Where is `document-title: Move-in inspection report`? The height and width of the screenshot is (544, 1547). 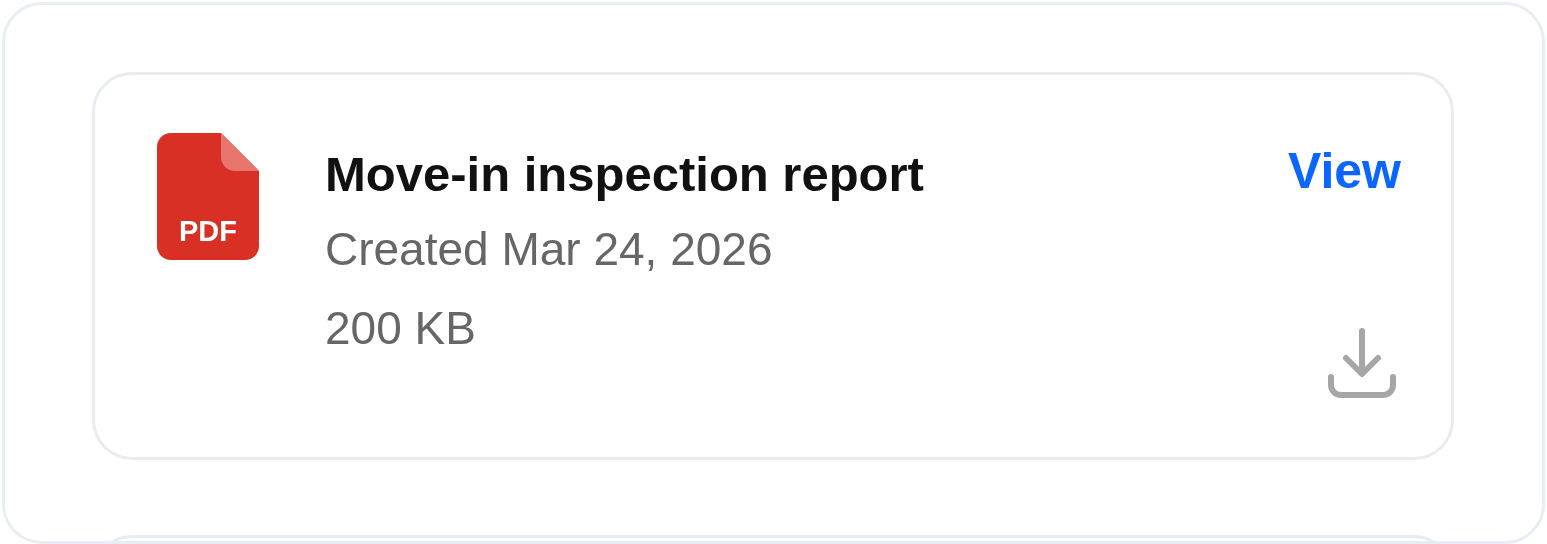
document-title: Move-in inspection report is located at coordinates (625, 174).